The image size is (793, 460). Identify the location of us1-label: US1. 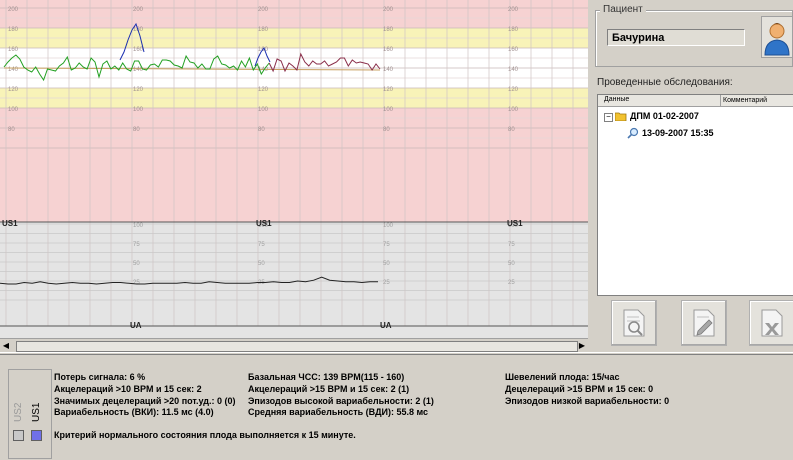
(36, 412).